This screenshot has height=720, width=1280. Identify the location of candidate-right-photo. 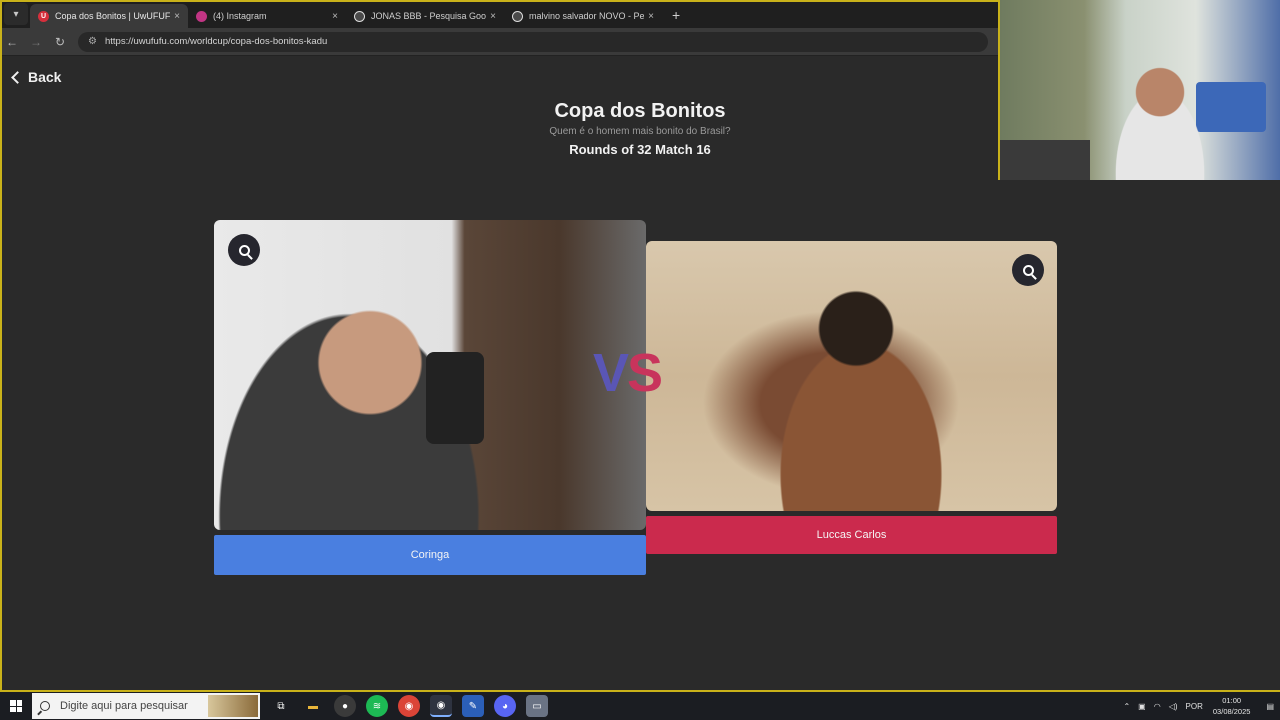
(861, 391).